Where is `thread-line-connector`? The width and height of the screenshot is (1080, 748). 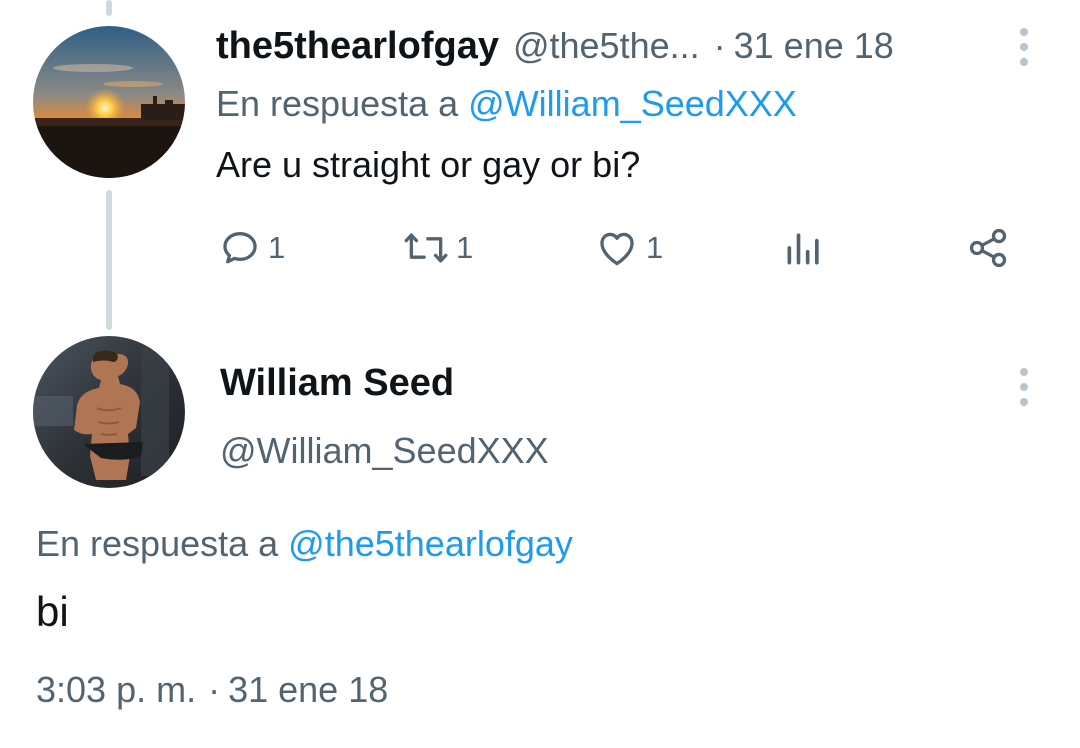
thread-line-connector is located at coordinates (109, 260).